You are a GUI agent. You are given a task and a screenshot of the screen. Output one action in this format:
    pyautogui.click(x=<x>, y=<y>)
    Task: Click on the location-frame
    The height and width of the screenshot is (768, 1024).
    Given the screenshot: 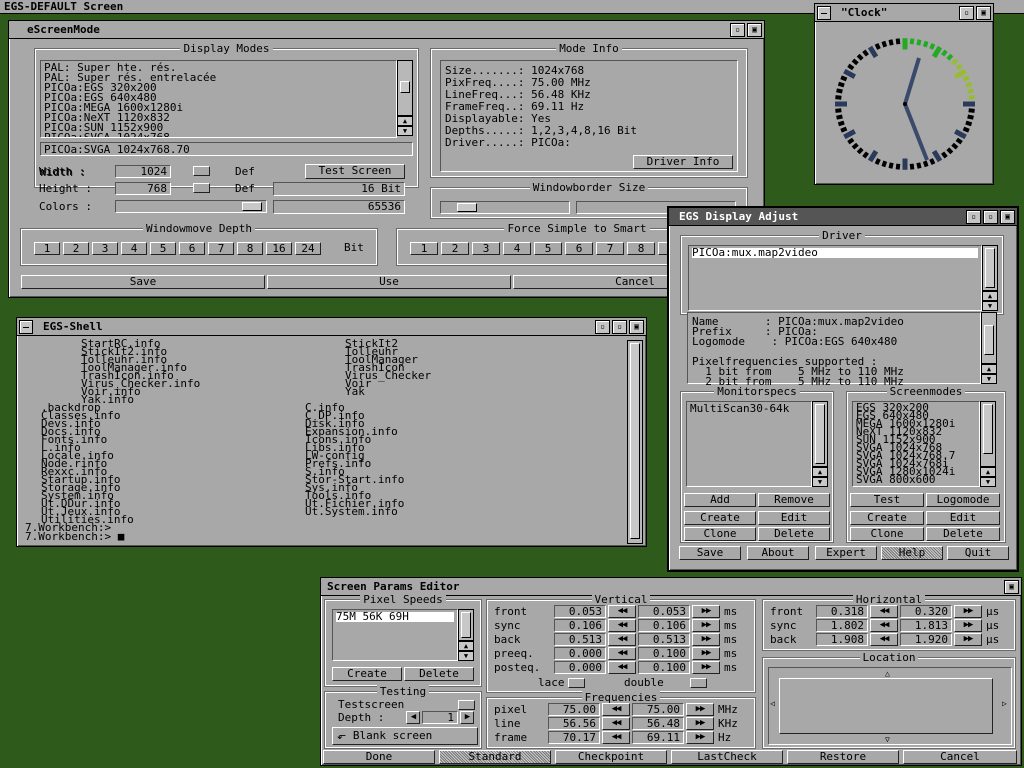 What is the action you would take?
    pyautogui.click(x=886, y=706)
    